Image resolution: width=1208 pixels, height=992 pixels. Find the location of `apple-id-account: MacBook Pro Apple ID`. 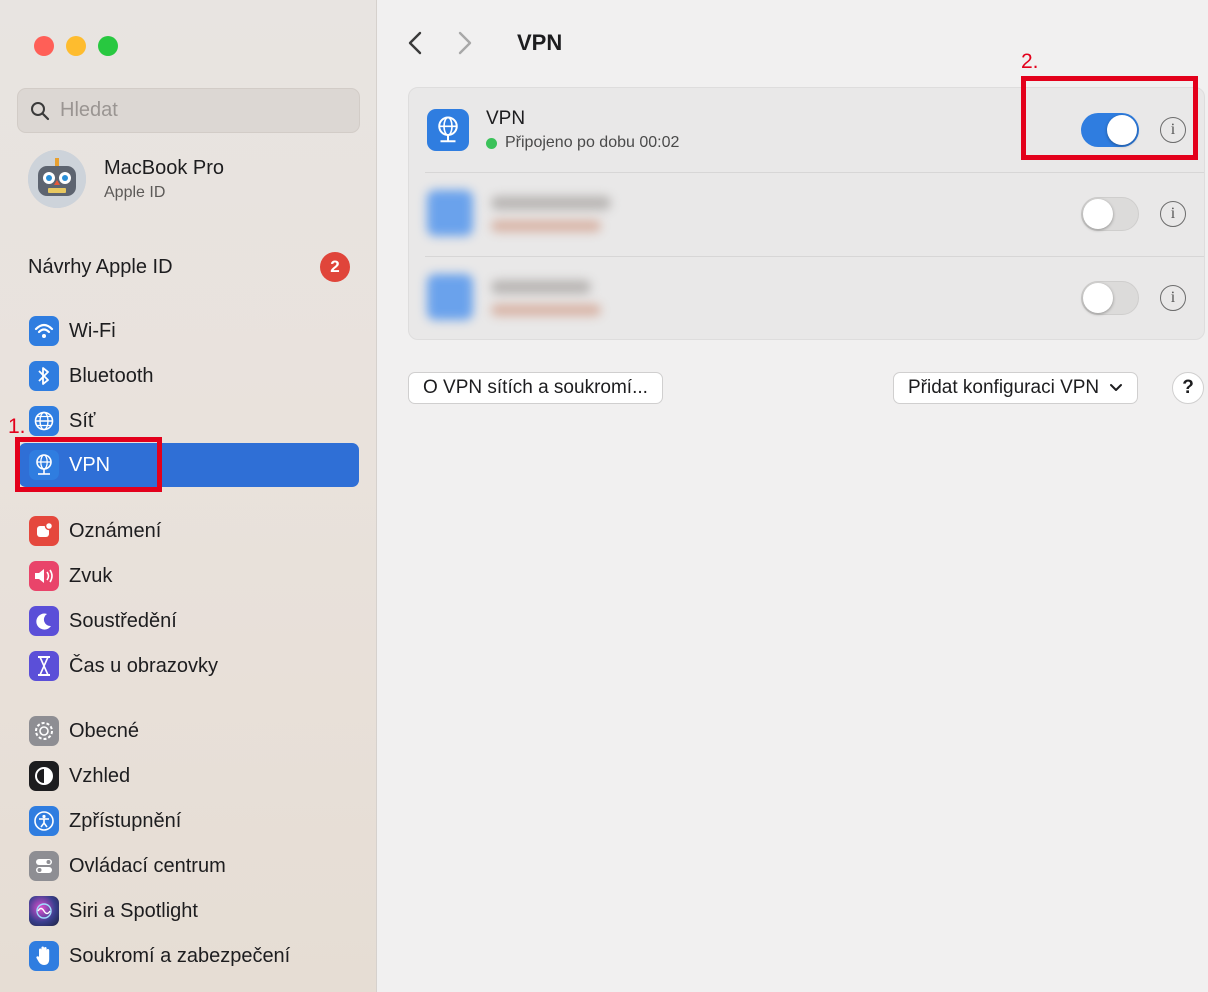

apple-id-account: MacBook Pro Apple ID is located at coordinates (126, 179).